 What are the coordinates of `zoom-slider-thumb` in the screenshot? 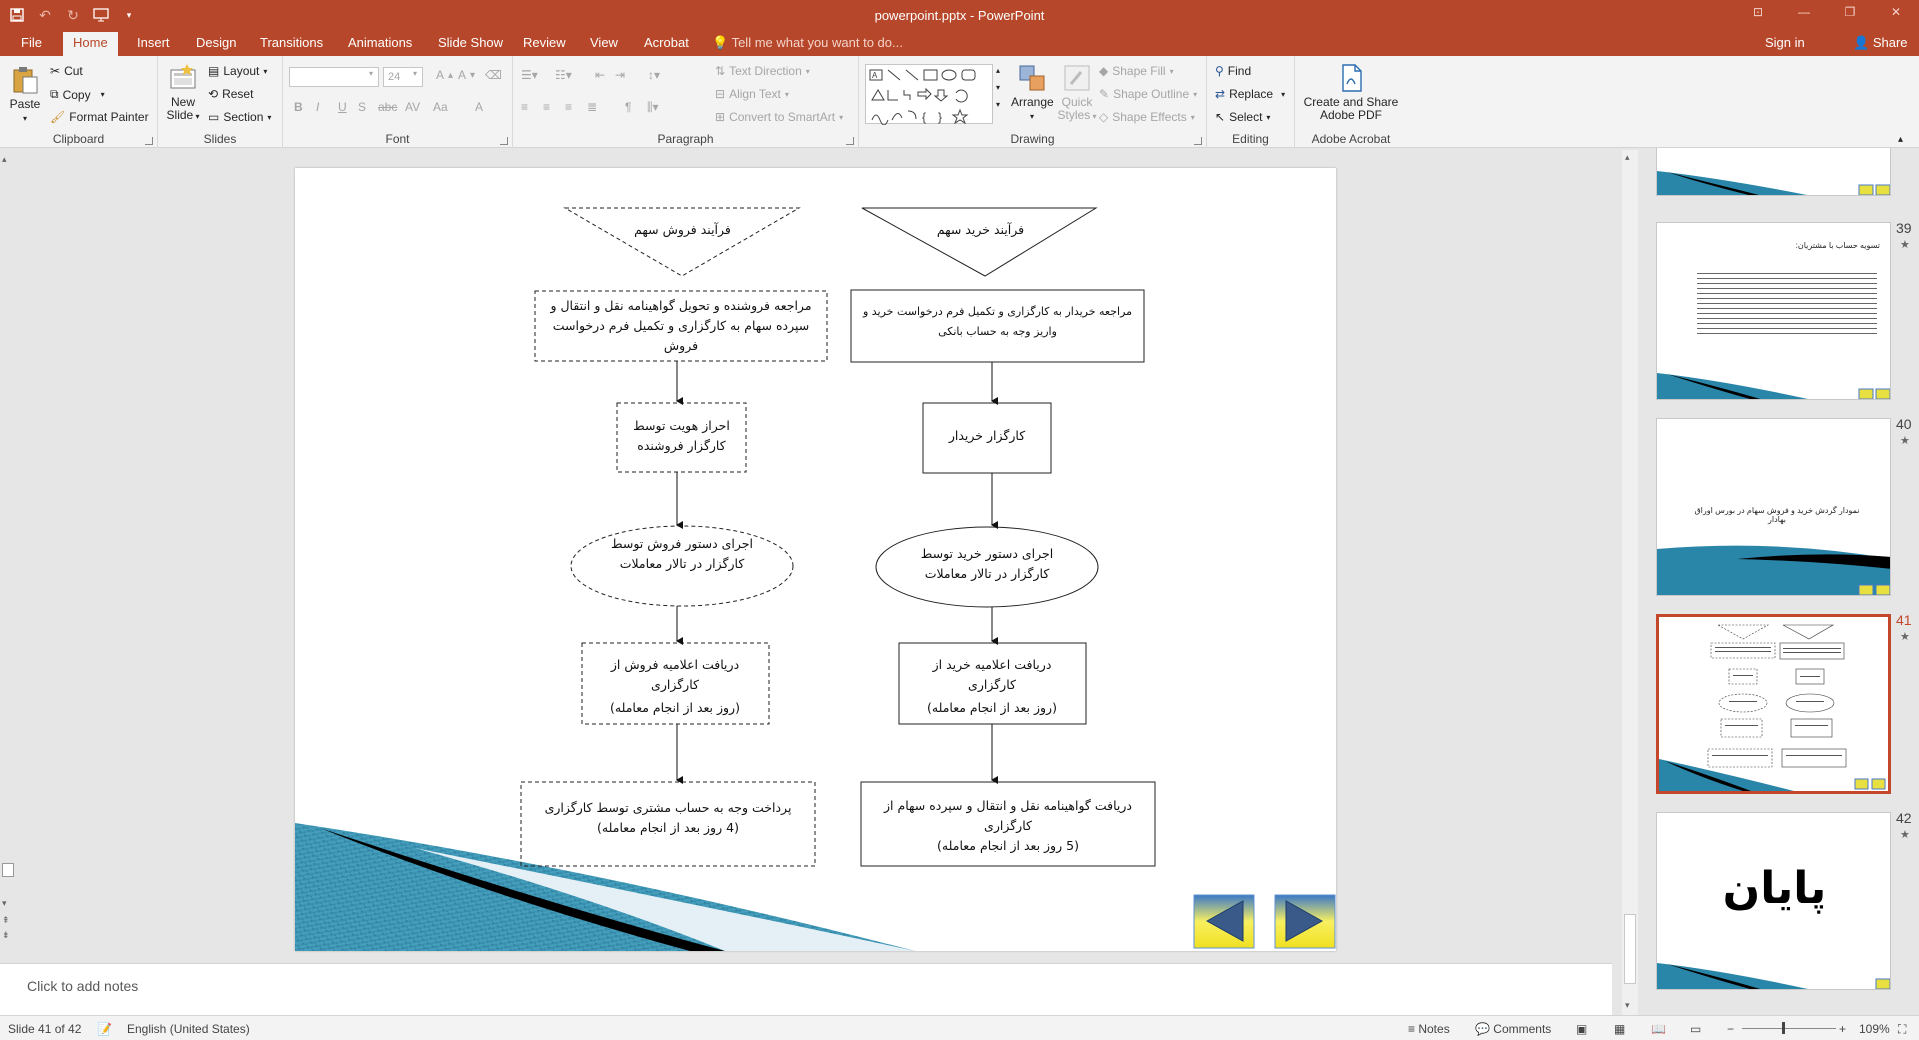 It's located at (1783, 1028).